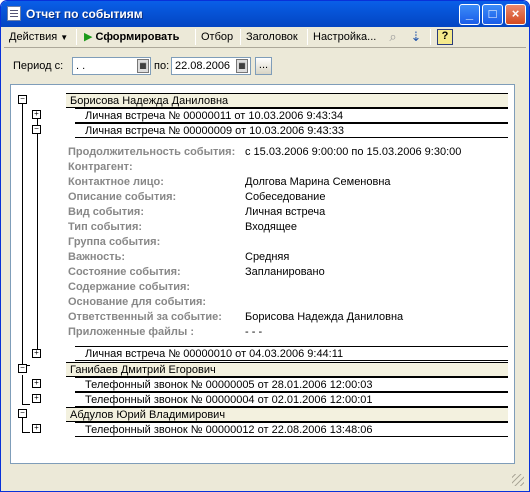 Image resolution: width=530 pixels, height=492 pixels. Describe the element at coordinates (324, 317) in the screenshot. I see `detail-value: Борисова Надежда Даниловна` at that location.